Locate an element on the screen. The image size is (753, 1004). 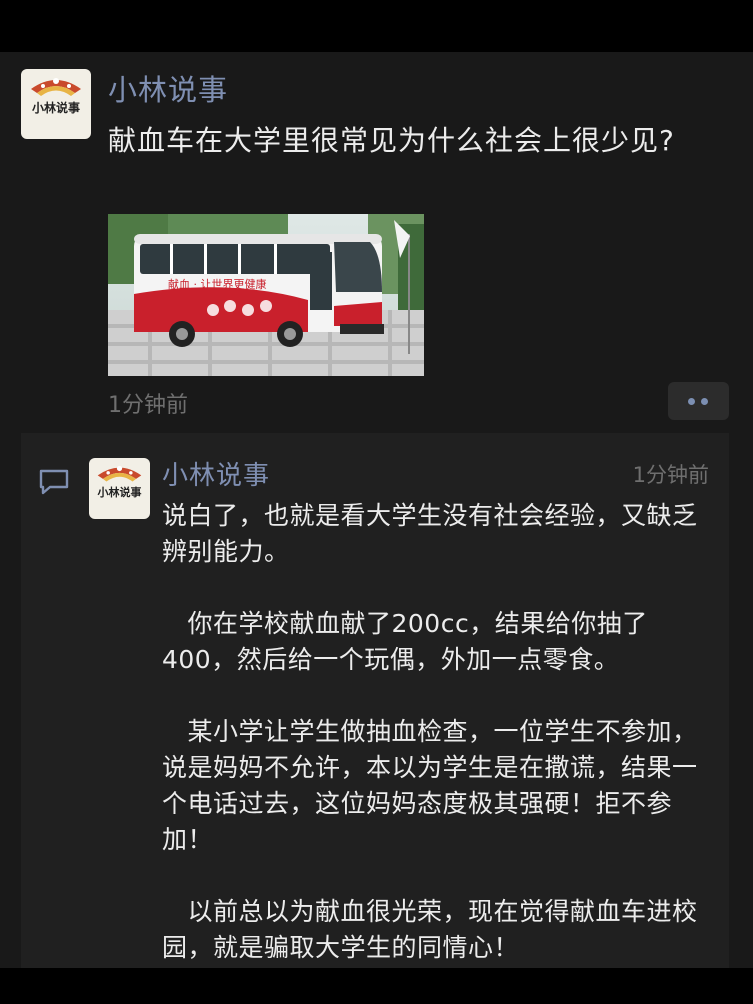
post-time: 1分钟前 is located at coordinates (148, 405).